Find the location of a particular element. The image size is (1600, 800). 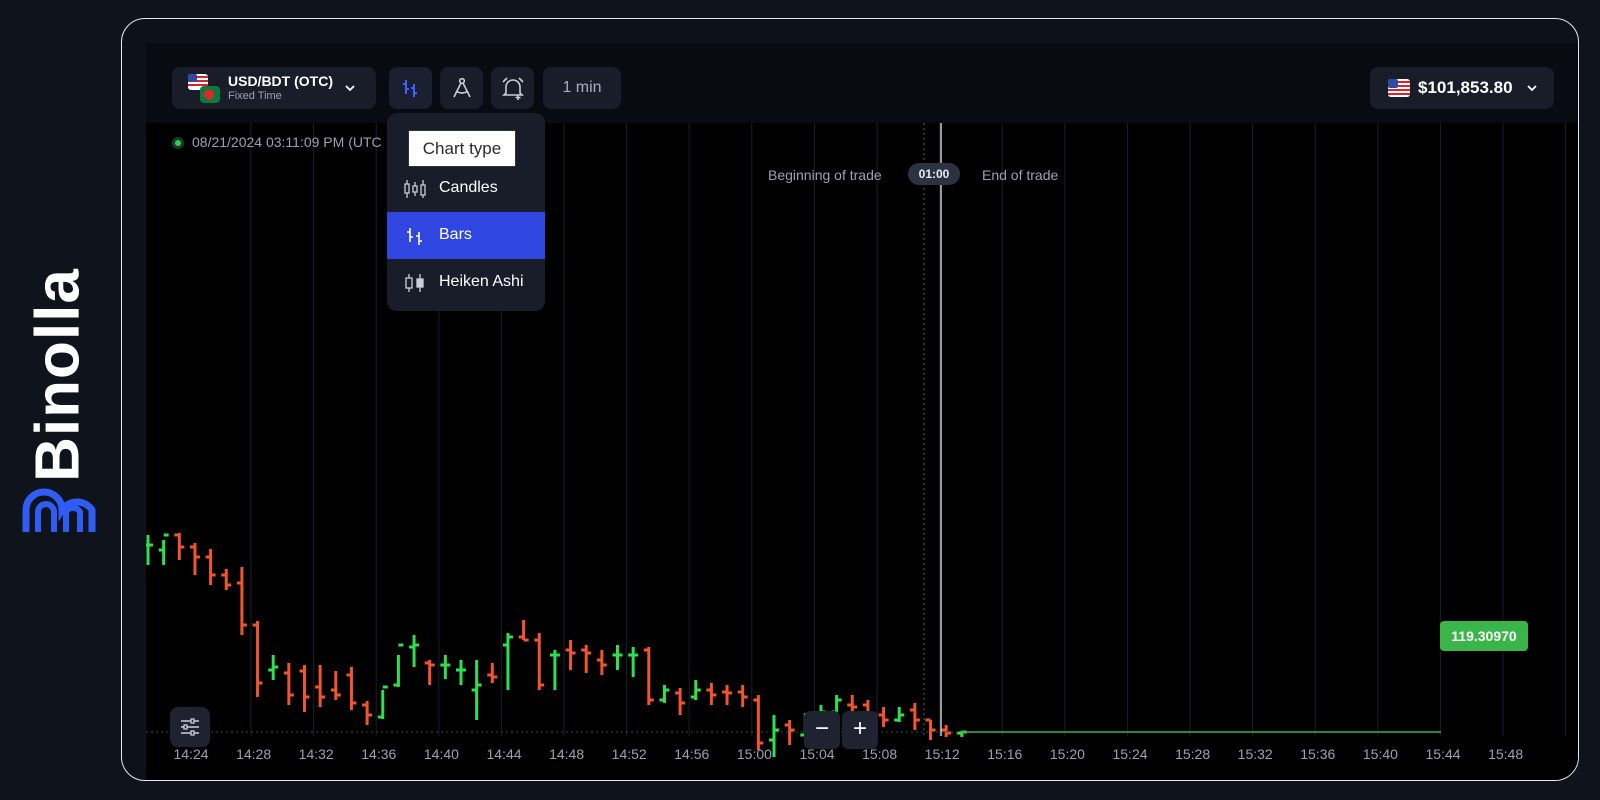

bars-icon is located at coordinates (414, 236).